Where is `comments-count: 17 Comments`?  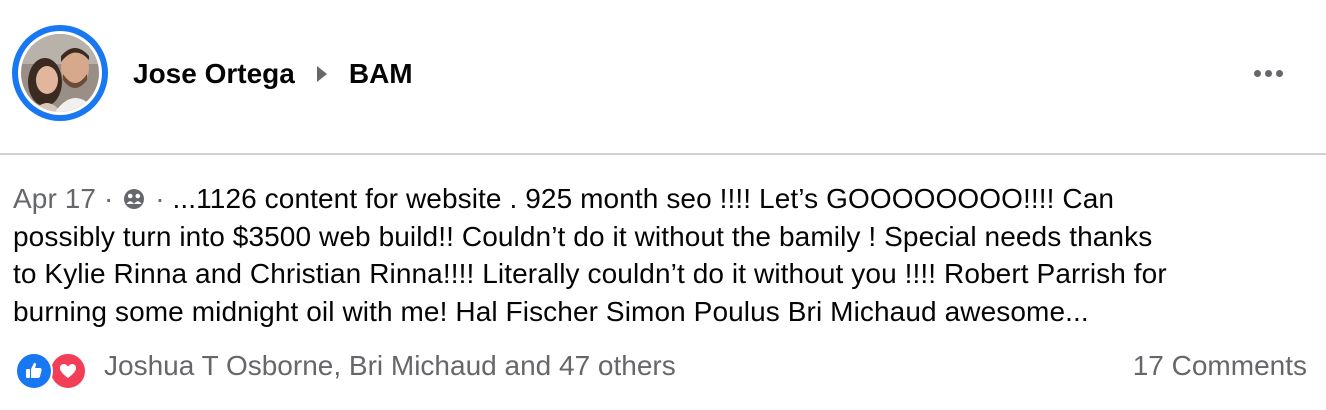 comments-count: 17 Comments is located at coordinates (1220, 366).